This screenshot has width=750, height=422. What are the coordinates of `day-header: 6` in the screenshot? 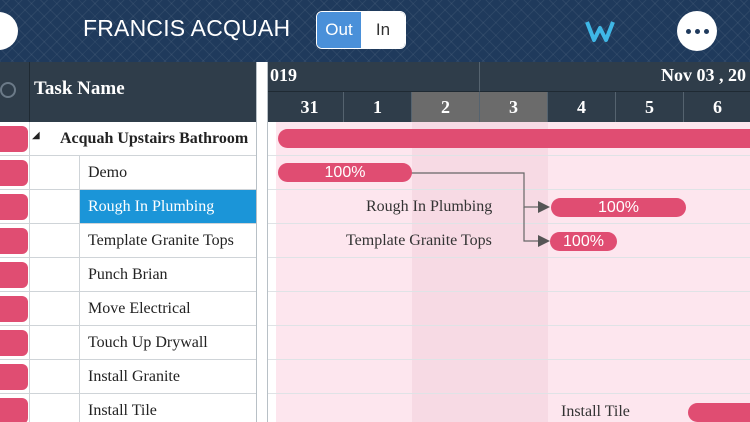 It's located at (717, 107).